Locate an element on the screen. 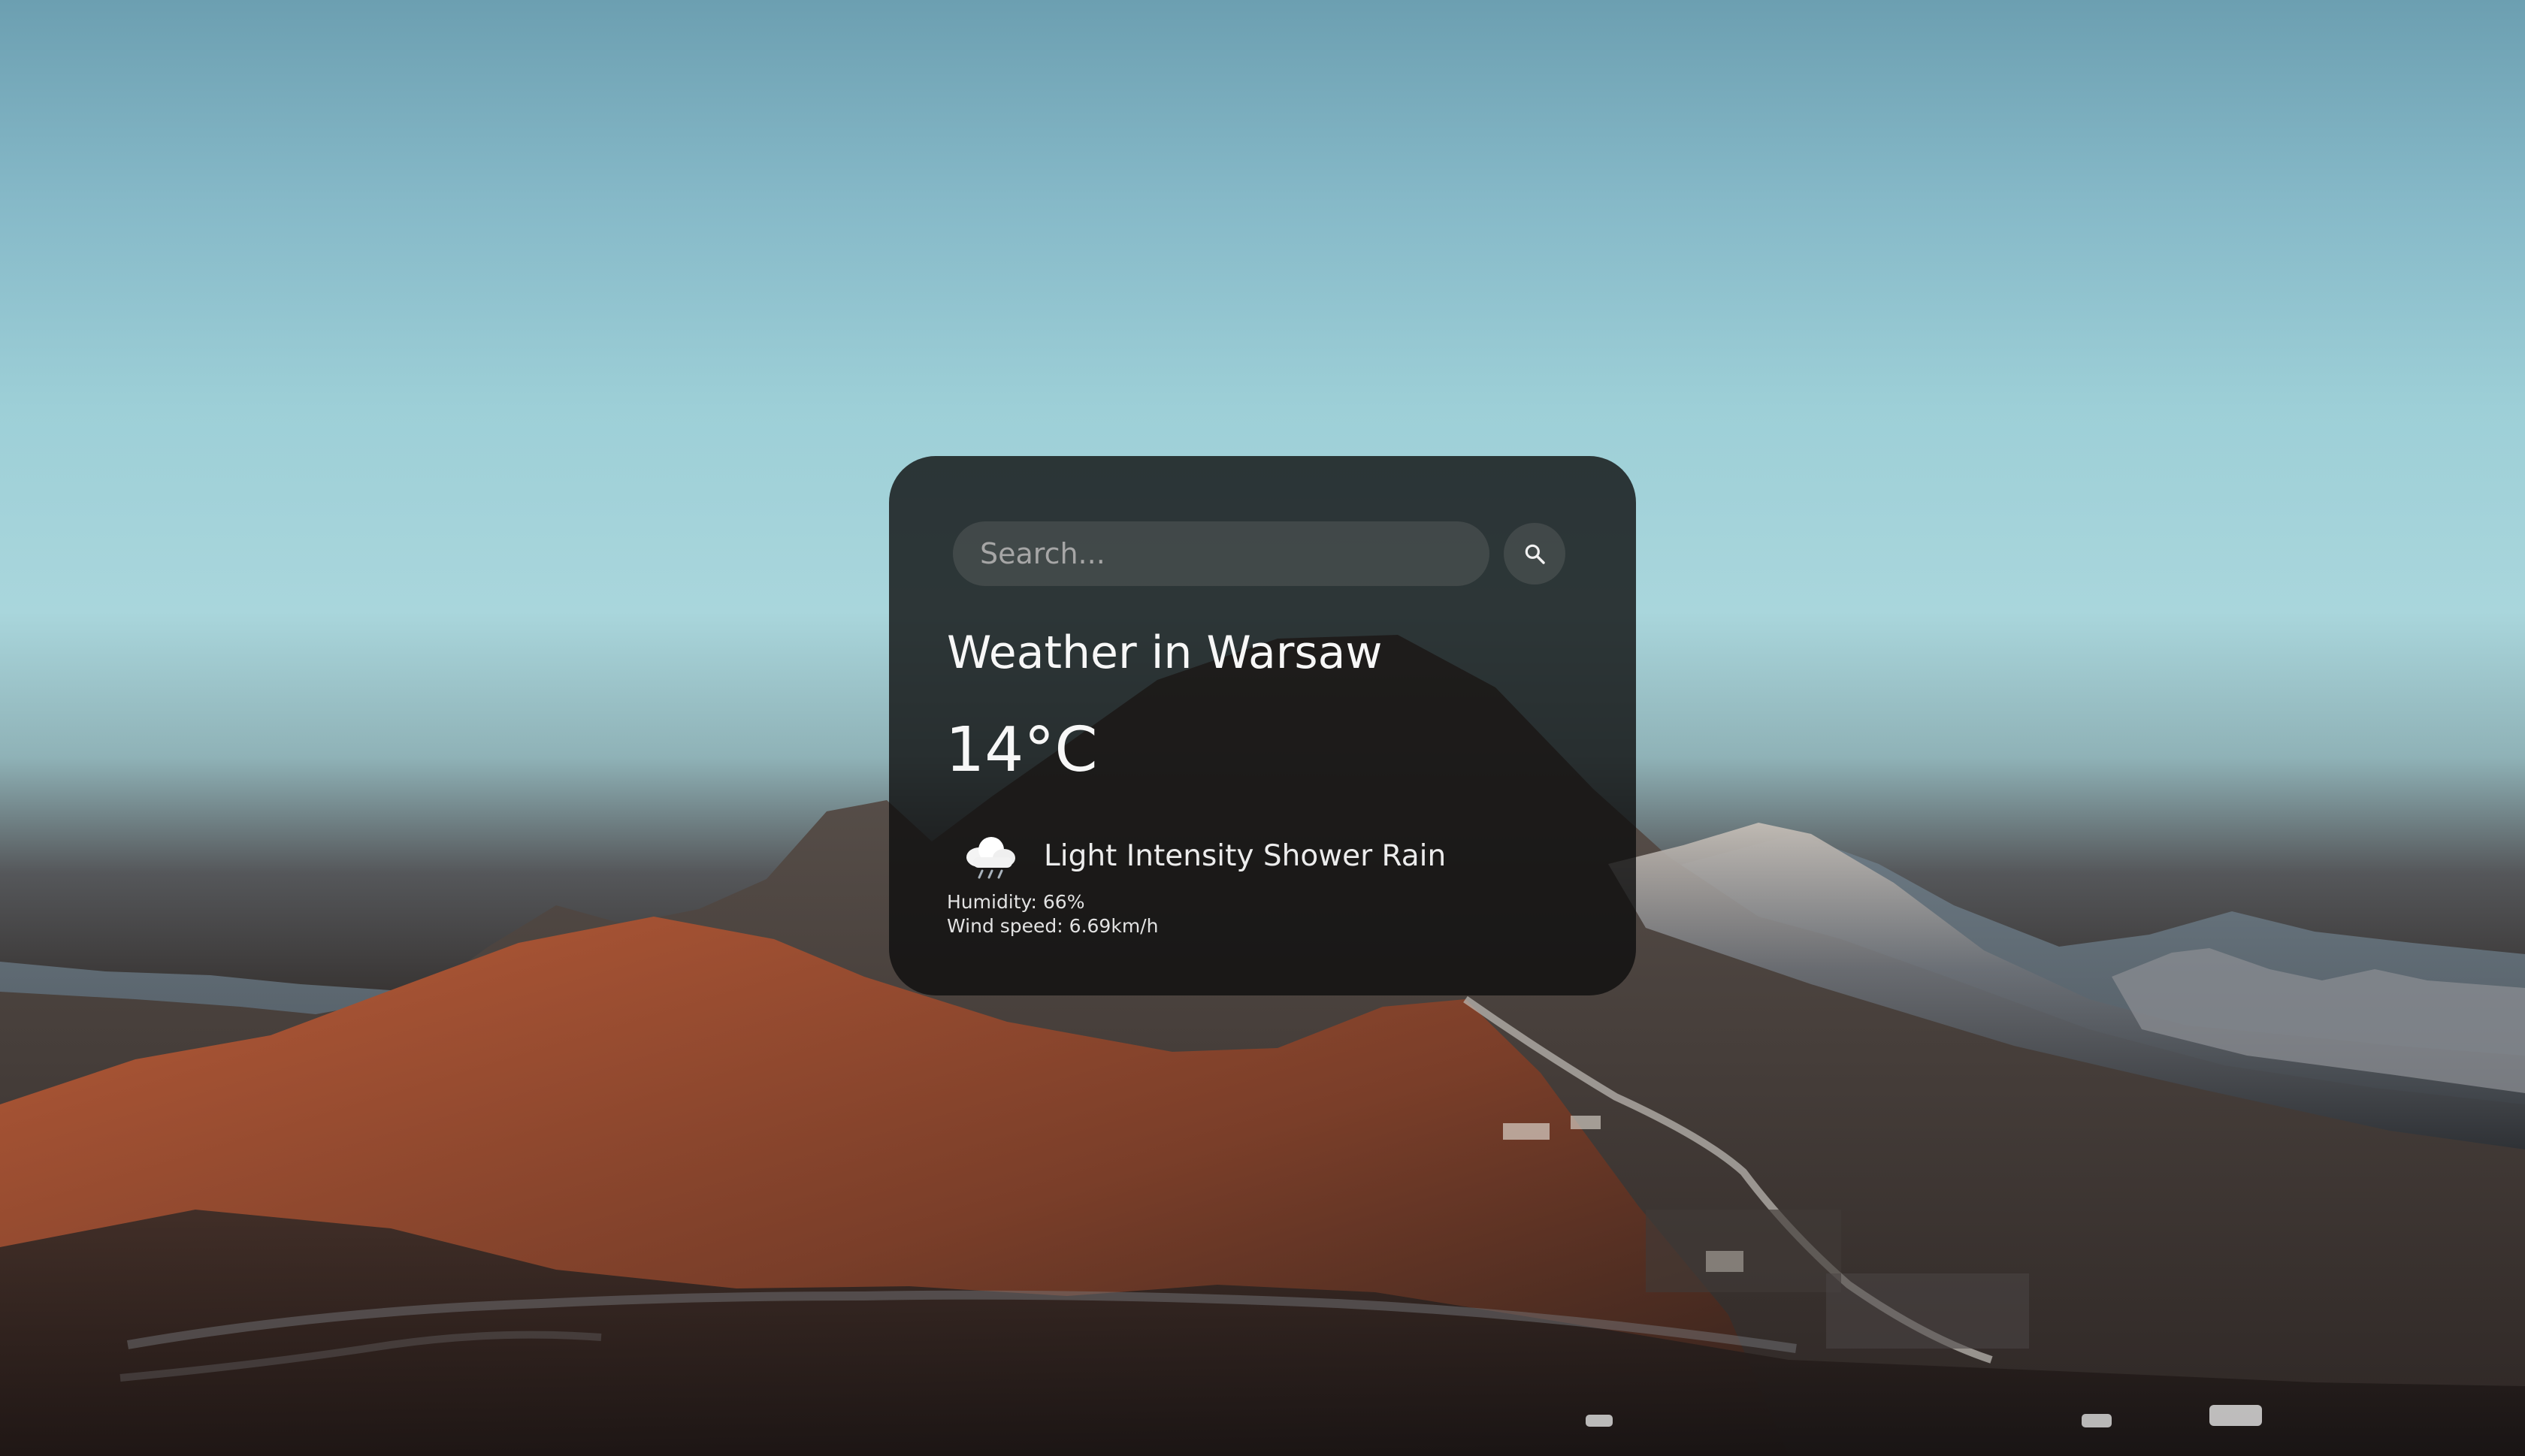 The image size is (2525, 1456). temperature: 14°C is located at coordinates (1021, 750).